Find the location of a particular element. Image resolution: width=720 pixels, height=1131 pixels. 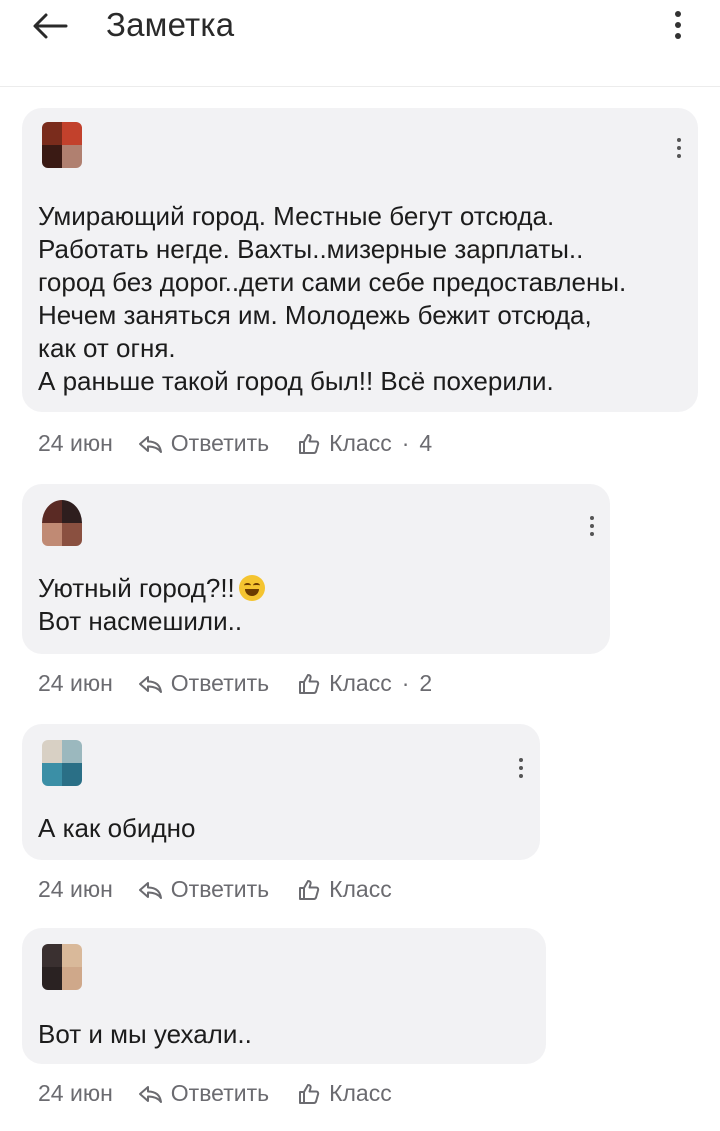

like-button: Класс · 2 is located at coordinates (364, 683).